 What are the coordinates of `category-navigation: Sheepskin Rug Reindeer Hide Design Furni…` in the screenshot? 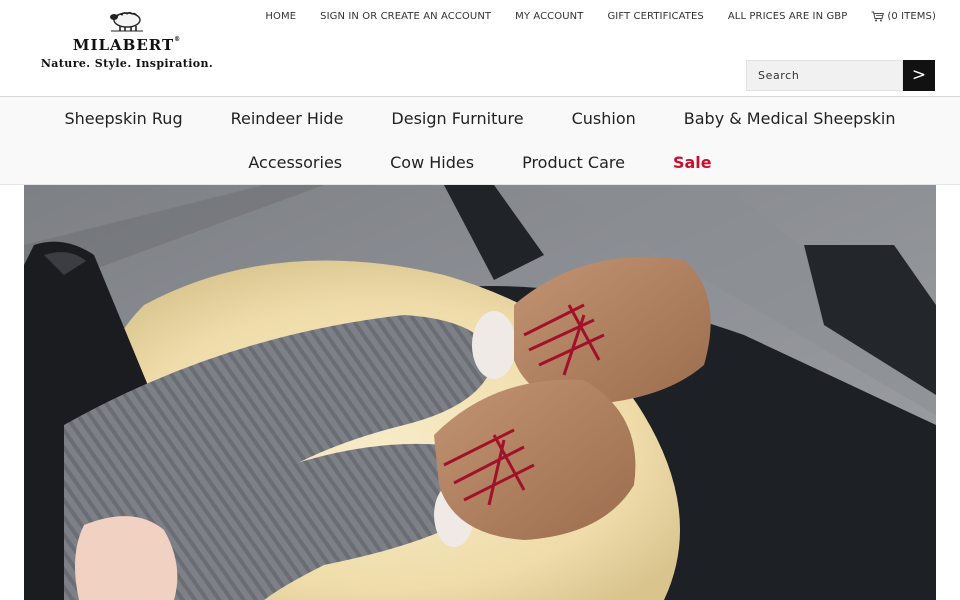 It's located at (480, 141).